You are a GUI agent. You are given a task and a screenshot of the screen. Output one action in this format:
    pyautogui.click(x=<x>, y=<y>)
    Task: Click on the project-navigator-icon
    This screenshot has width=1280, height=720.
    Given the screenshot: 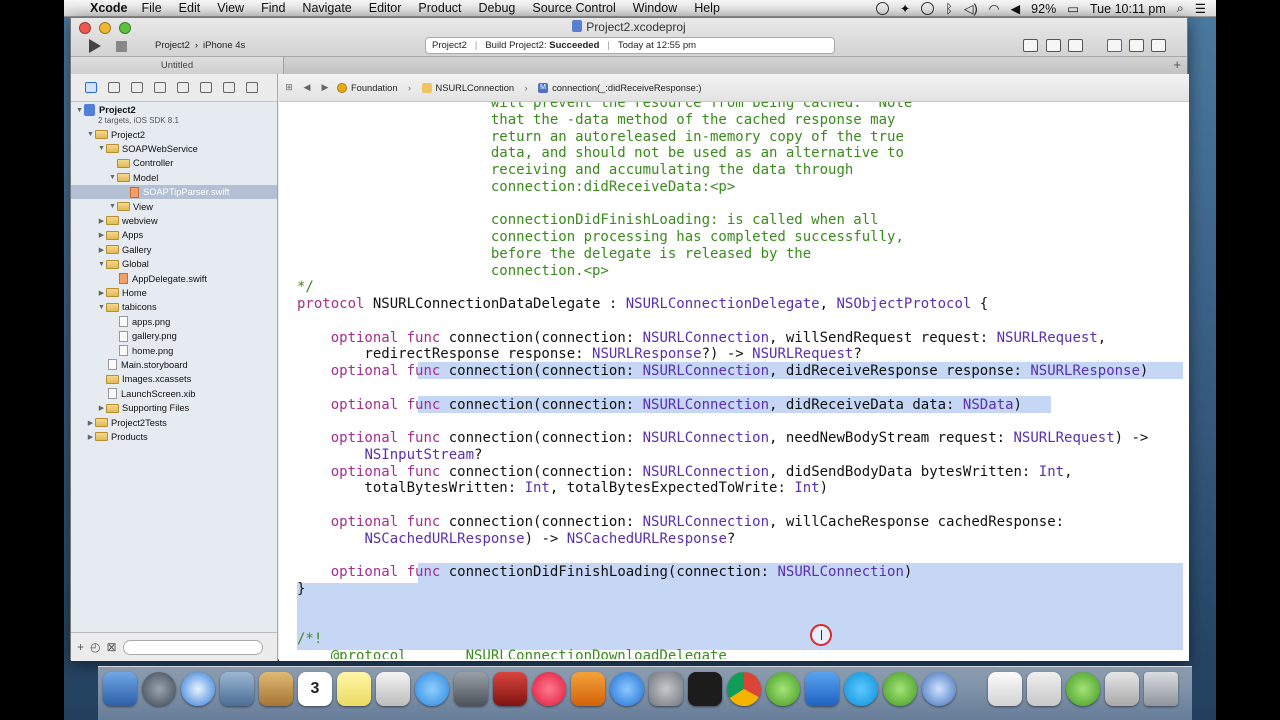 What is the action you would take?
    pyautogui.click(x=91, y=87)
    